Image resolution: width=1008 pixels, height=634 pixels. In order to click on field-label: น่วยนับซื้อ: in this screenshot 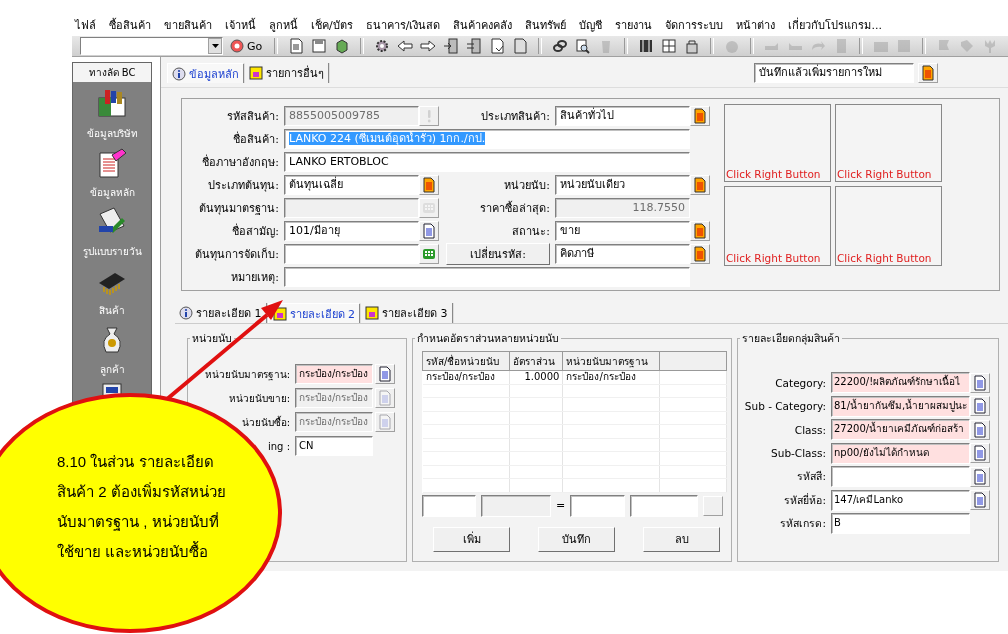, I will do `click(266, 422)`.